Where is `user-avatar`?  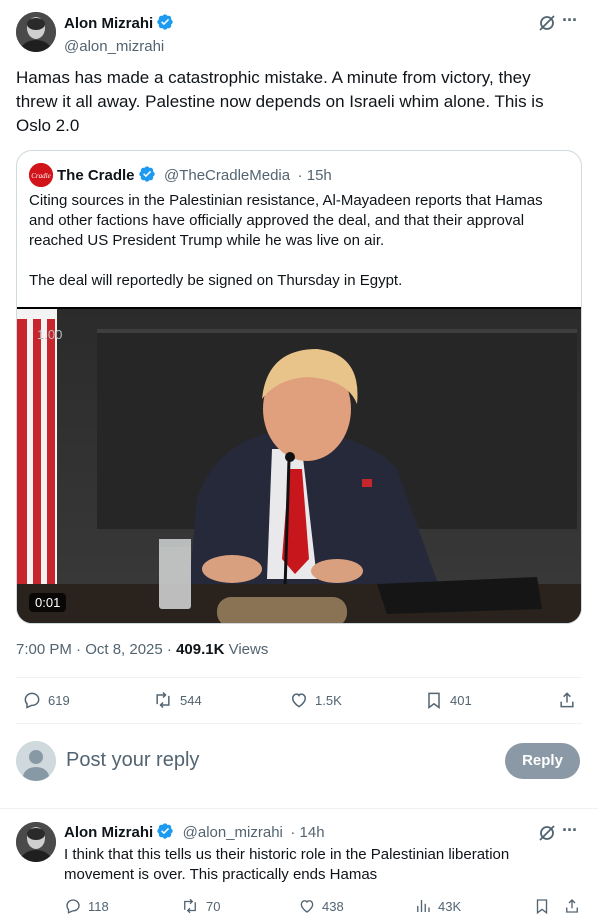
user-avatar is located at coordinates (36, 761).